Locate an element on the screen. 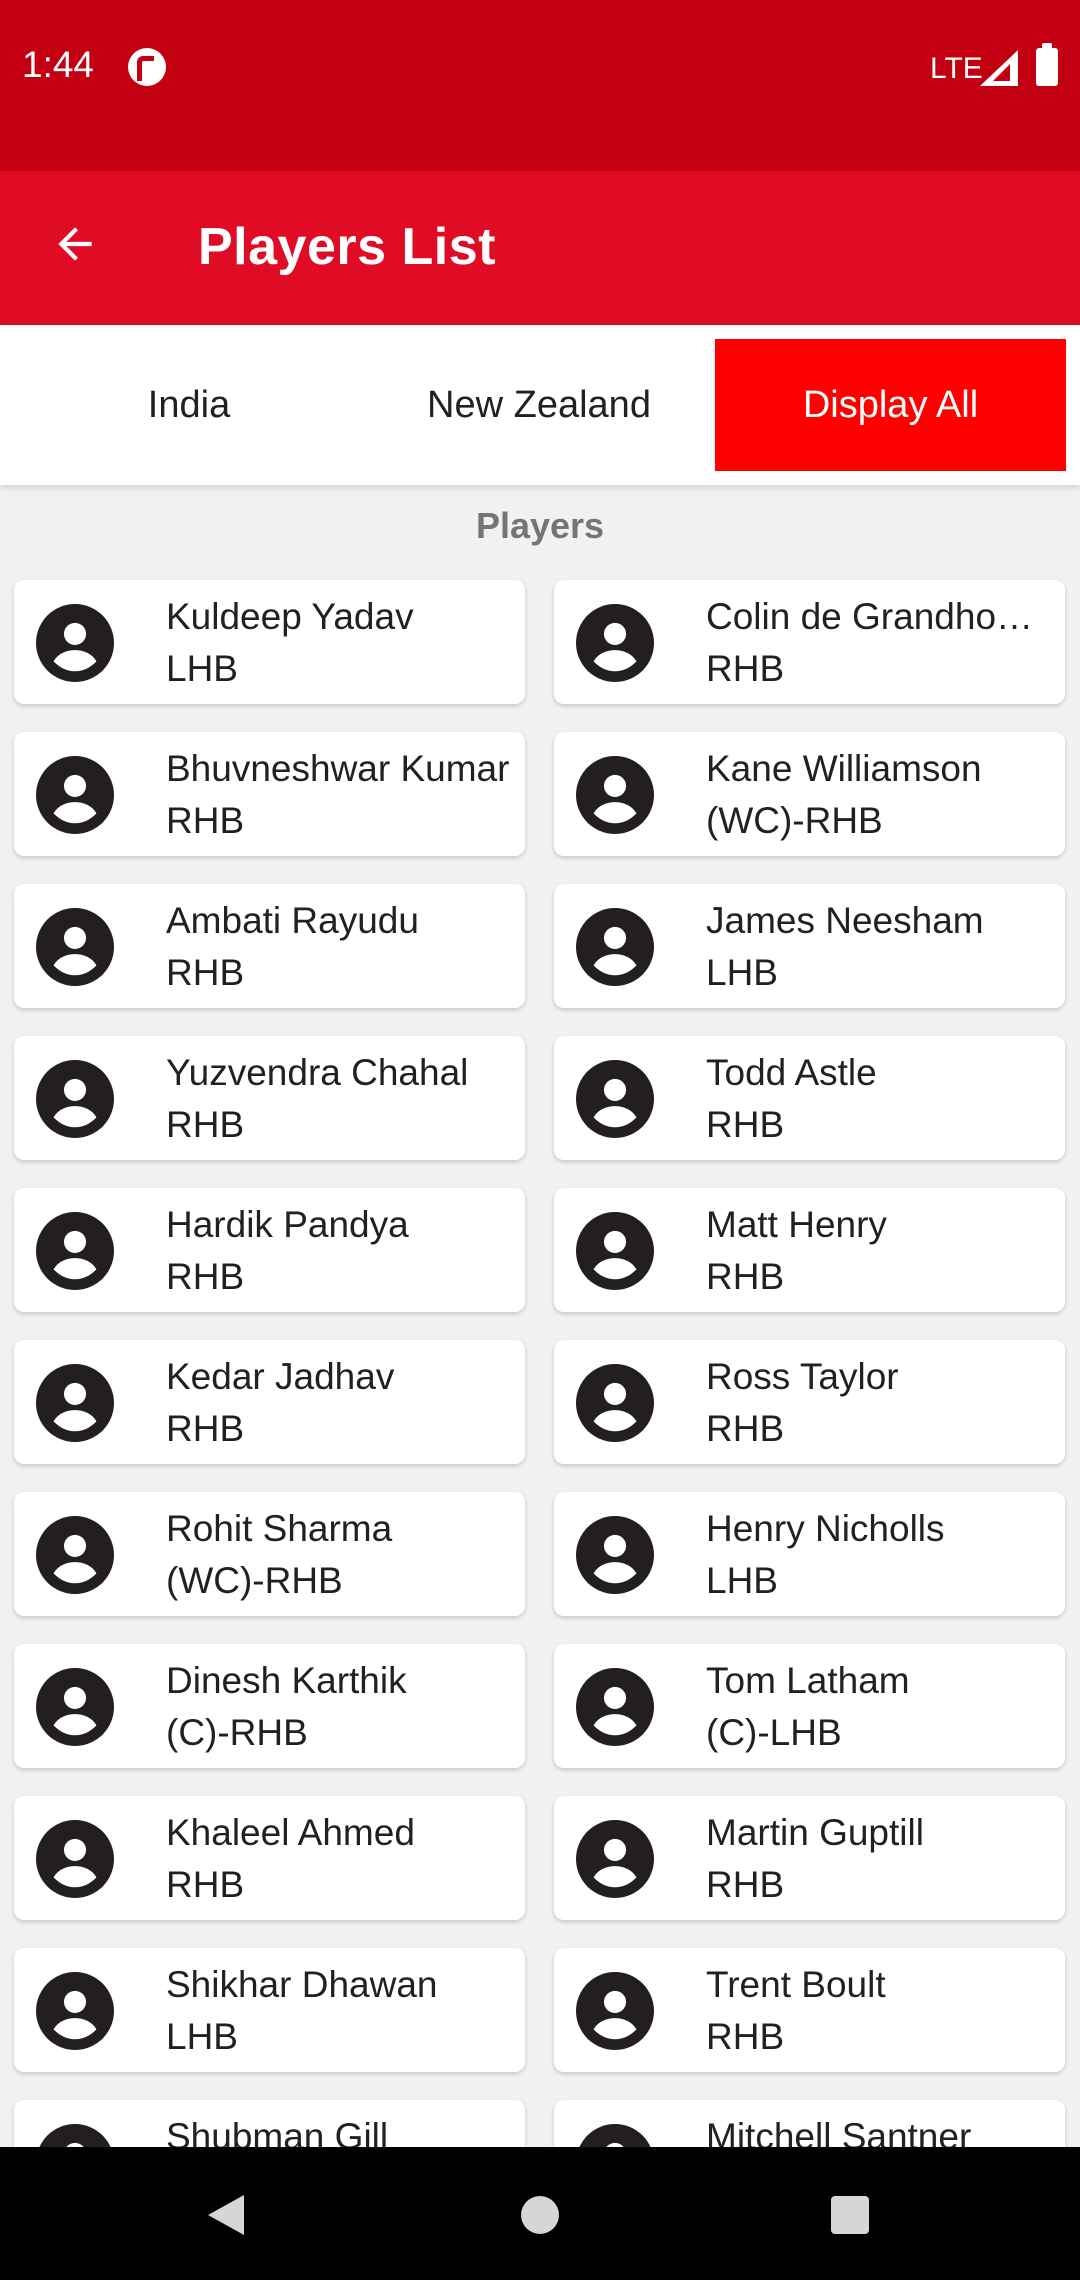 The image size is (1080, 2280). player-card: Rohit Sharma (WC)-RHB is located at coordinates (269, 1554).